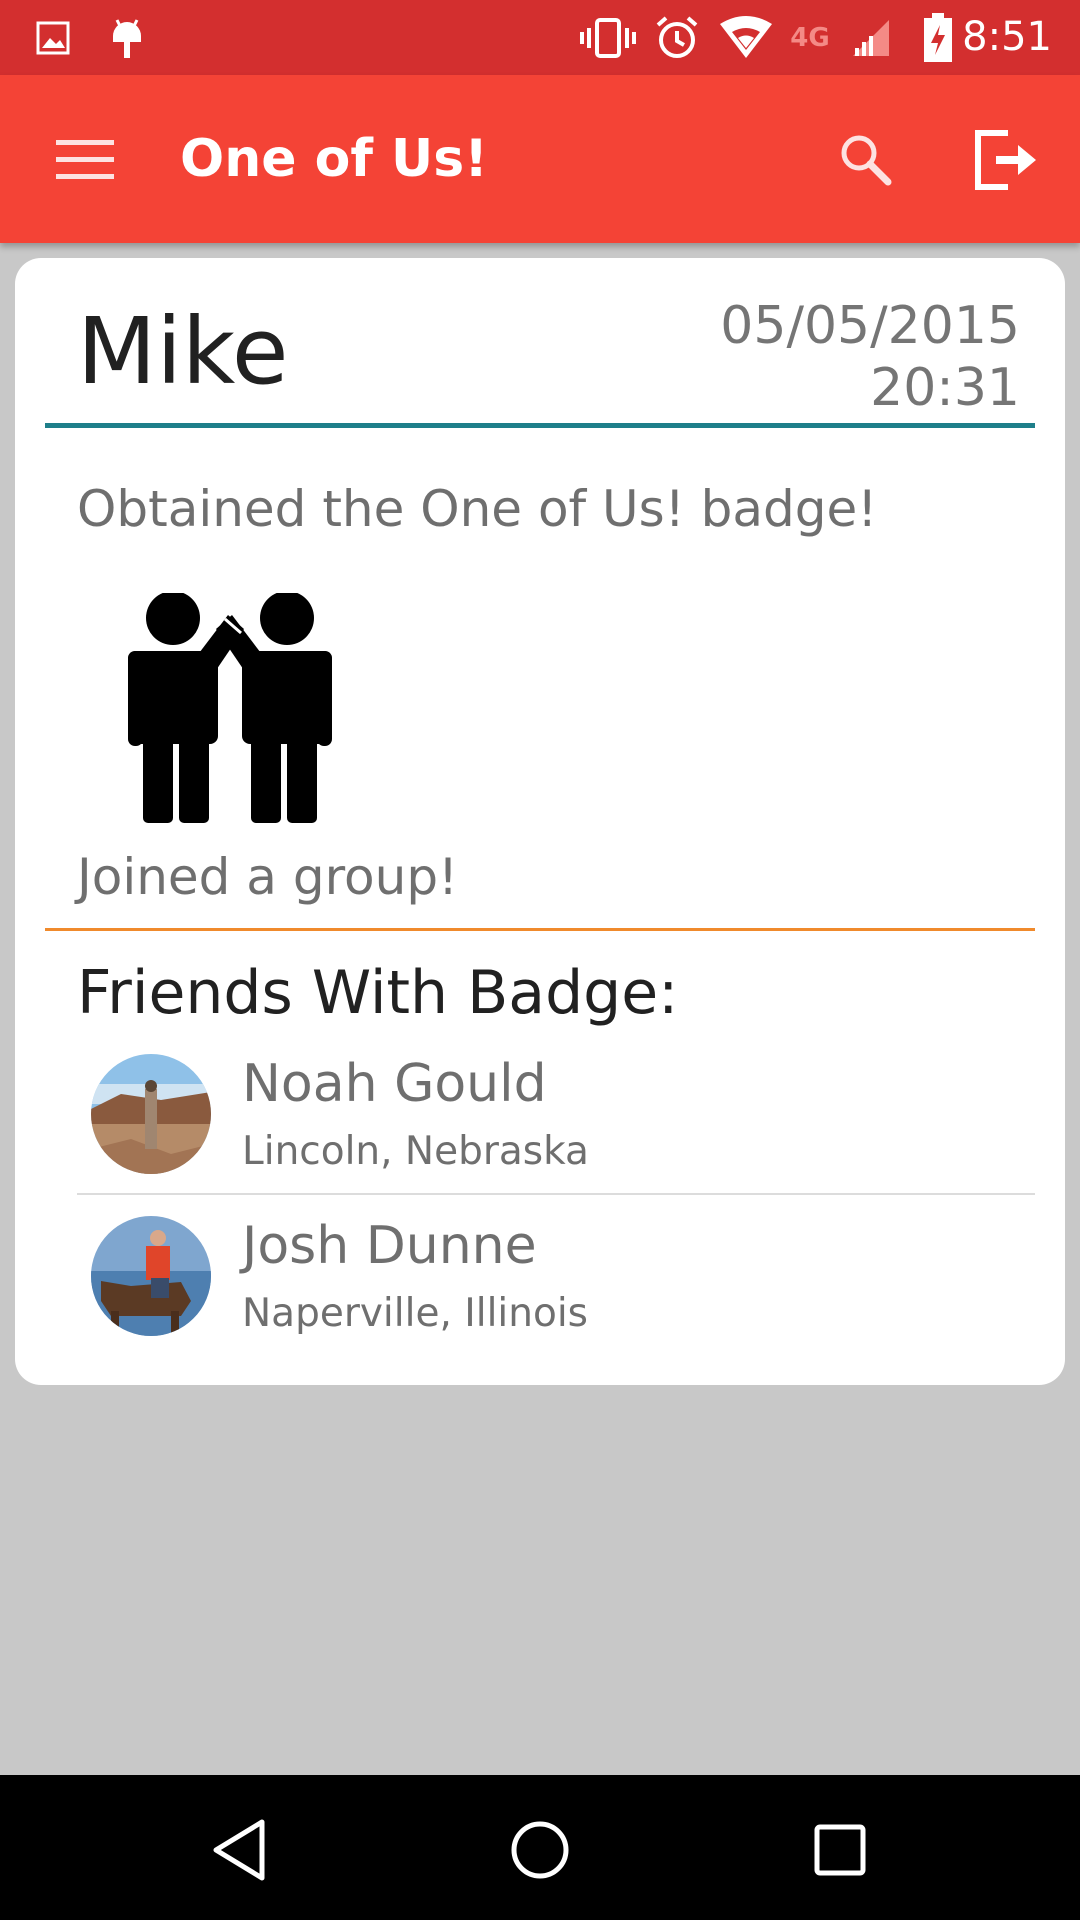 This screenshot has height=1920, width=1080. I want to click on post-user-name: Mike, so click(183, 351).